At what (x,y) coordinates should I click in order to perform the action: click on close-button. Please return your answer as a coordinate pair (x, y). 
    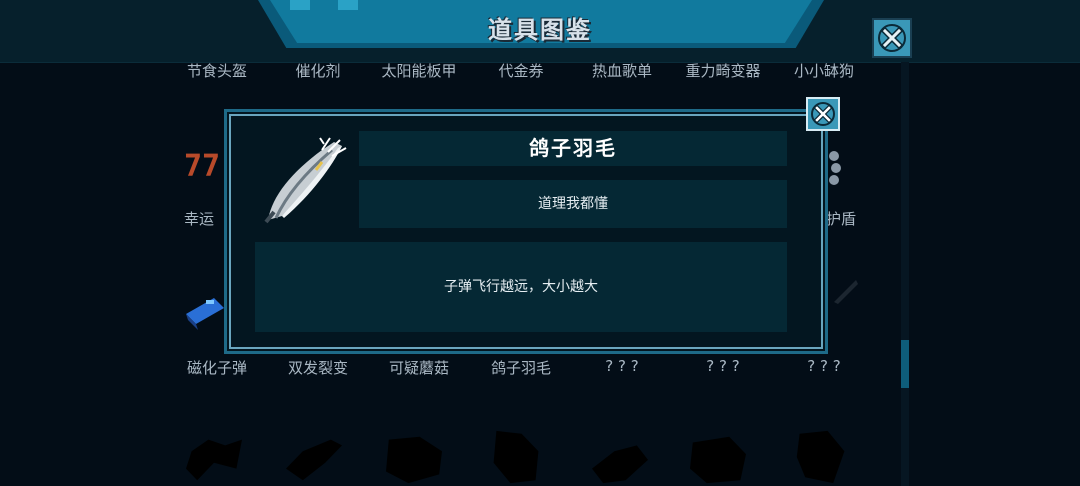
    Looking at the image, I should click on (892, 38).